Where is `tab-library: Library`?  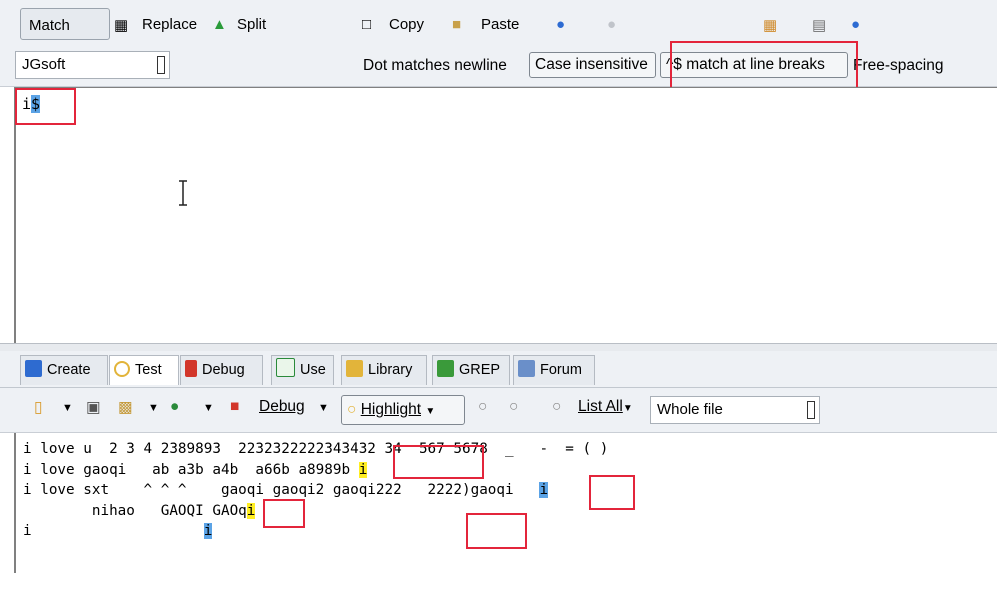 tab-library: Library is located at coordinates (384, 370).